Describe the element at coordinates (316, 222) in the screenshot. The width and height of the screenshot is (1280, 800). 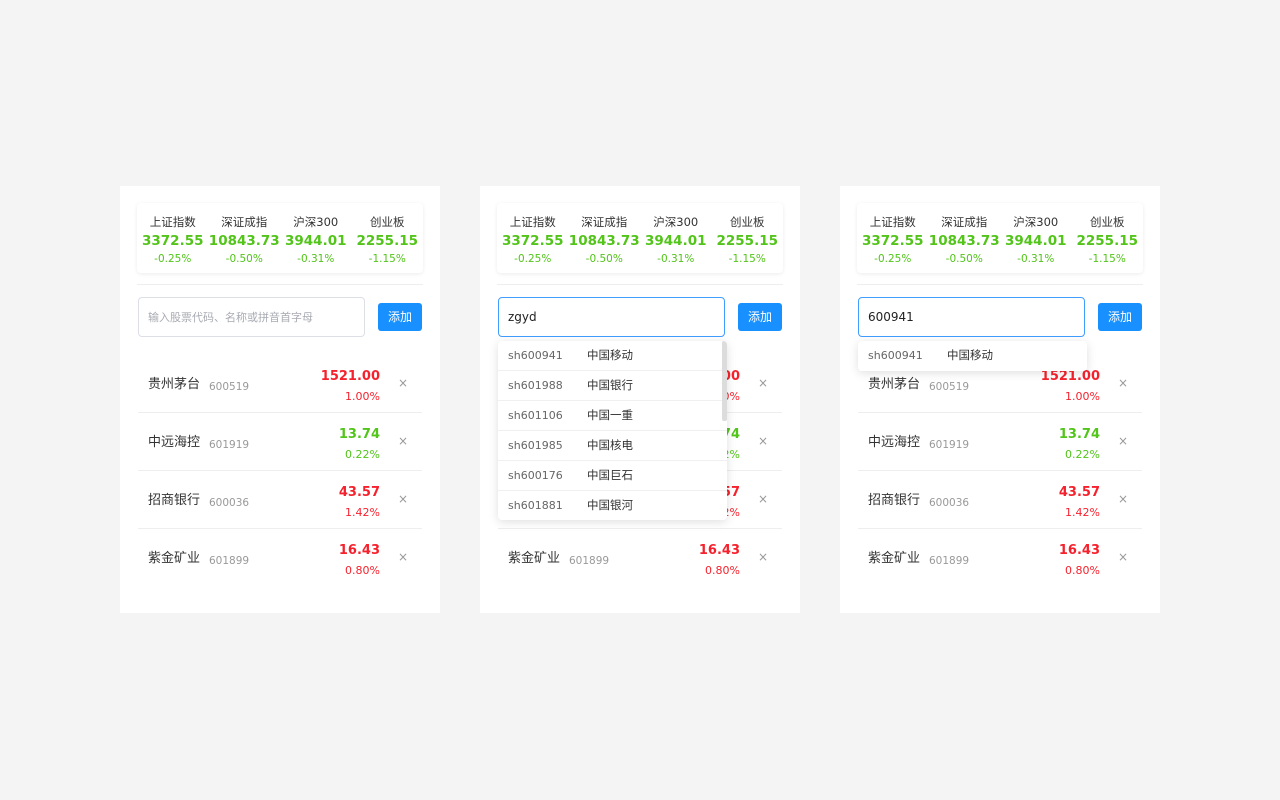
I see `index-name: 沪深300` at that location.